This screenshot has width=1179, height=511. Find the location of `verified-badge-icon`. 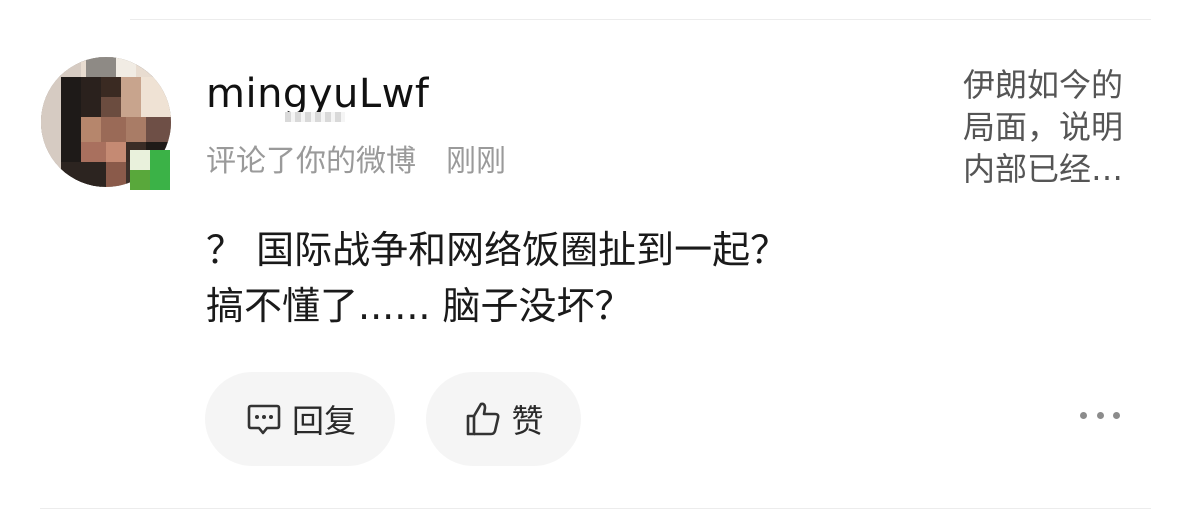

verified-badge-icon is located at coordinates (150, 170).